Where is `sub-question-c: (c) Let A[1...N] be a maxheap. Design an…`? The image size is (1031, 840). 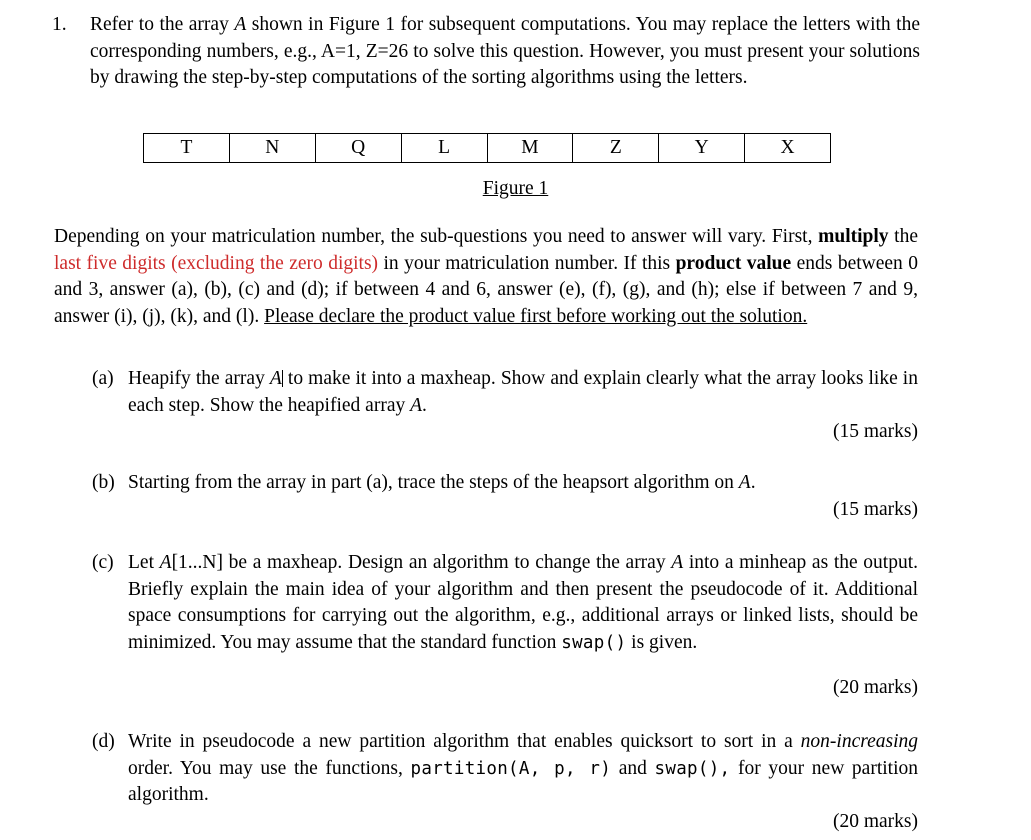 sub-question-c: (c) Let A[1...N] be a maxheap. Design an… is located at coordinates (505, 603).